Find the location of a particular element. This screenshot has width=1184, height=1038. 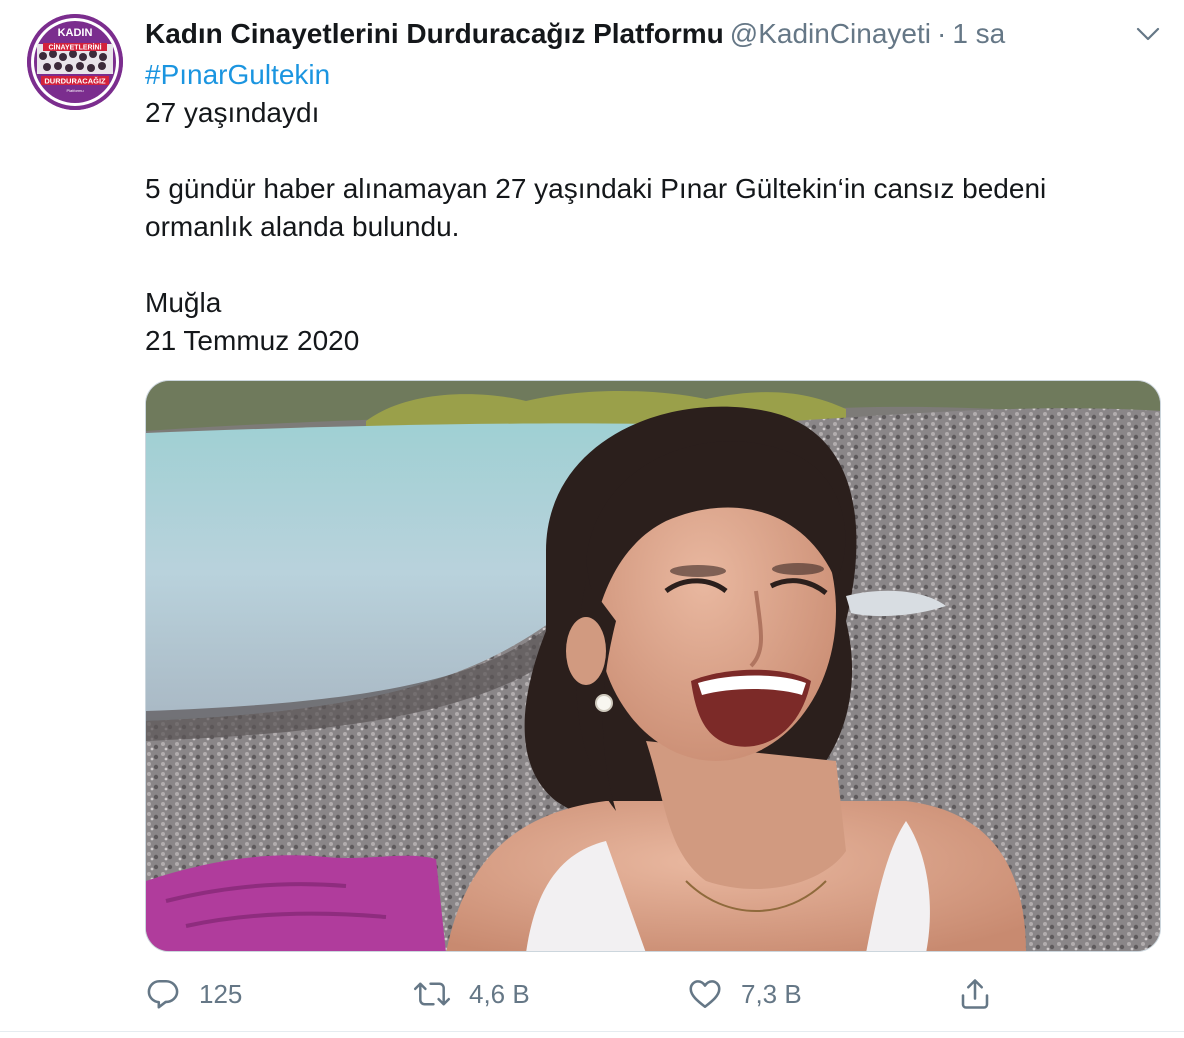

svg-text: Platformu is located at coordinates (74, 90).